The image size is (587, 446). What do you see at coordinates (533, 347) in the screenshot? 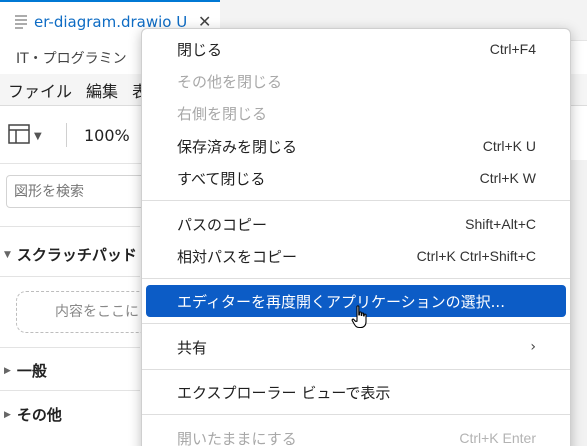
I see `chevron-right-icon: ›` at bounding box center [533, 347].